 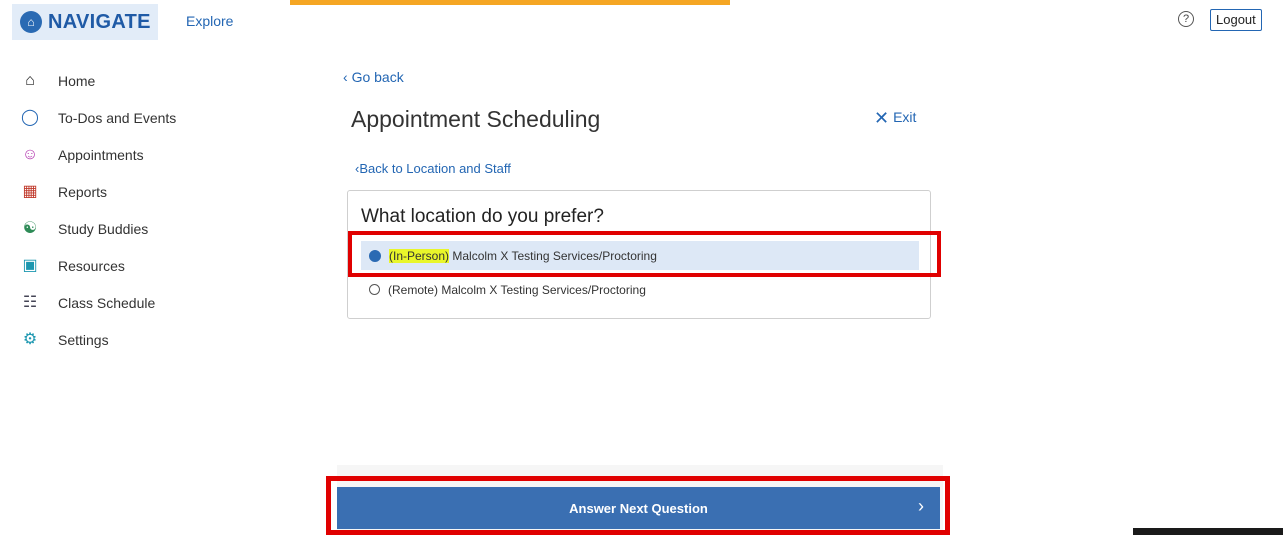 I want to click on book-icon: ☷, so click(x=30, y=302).